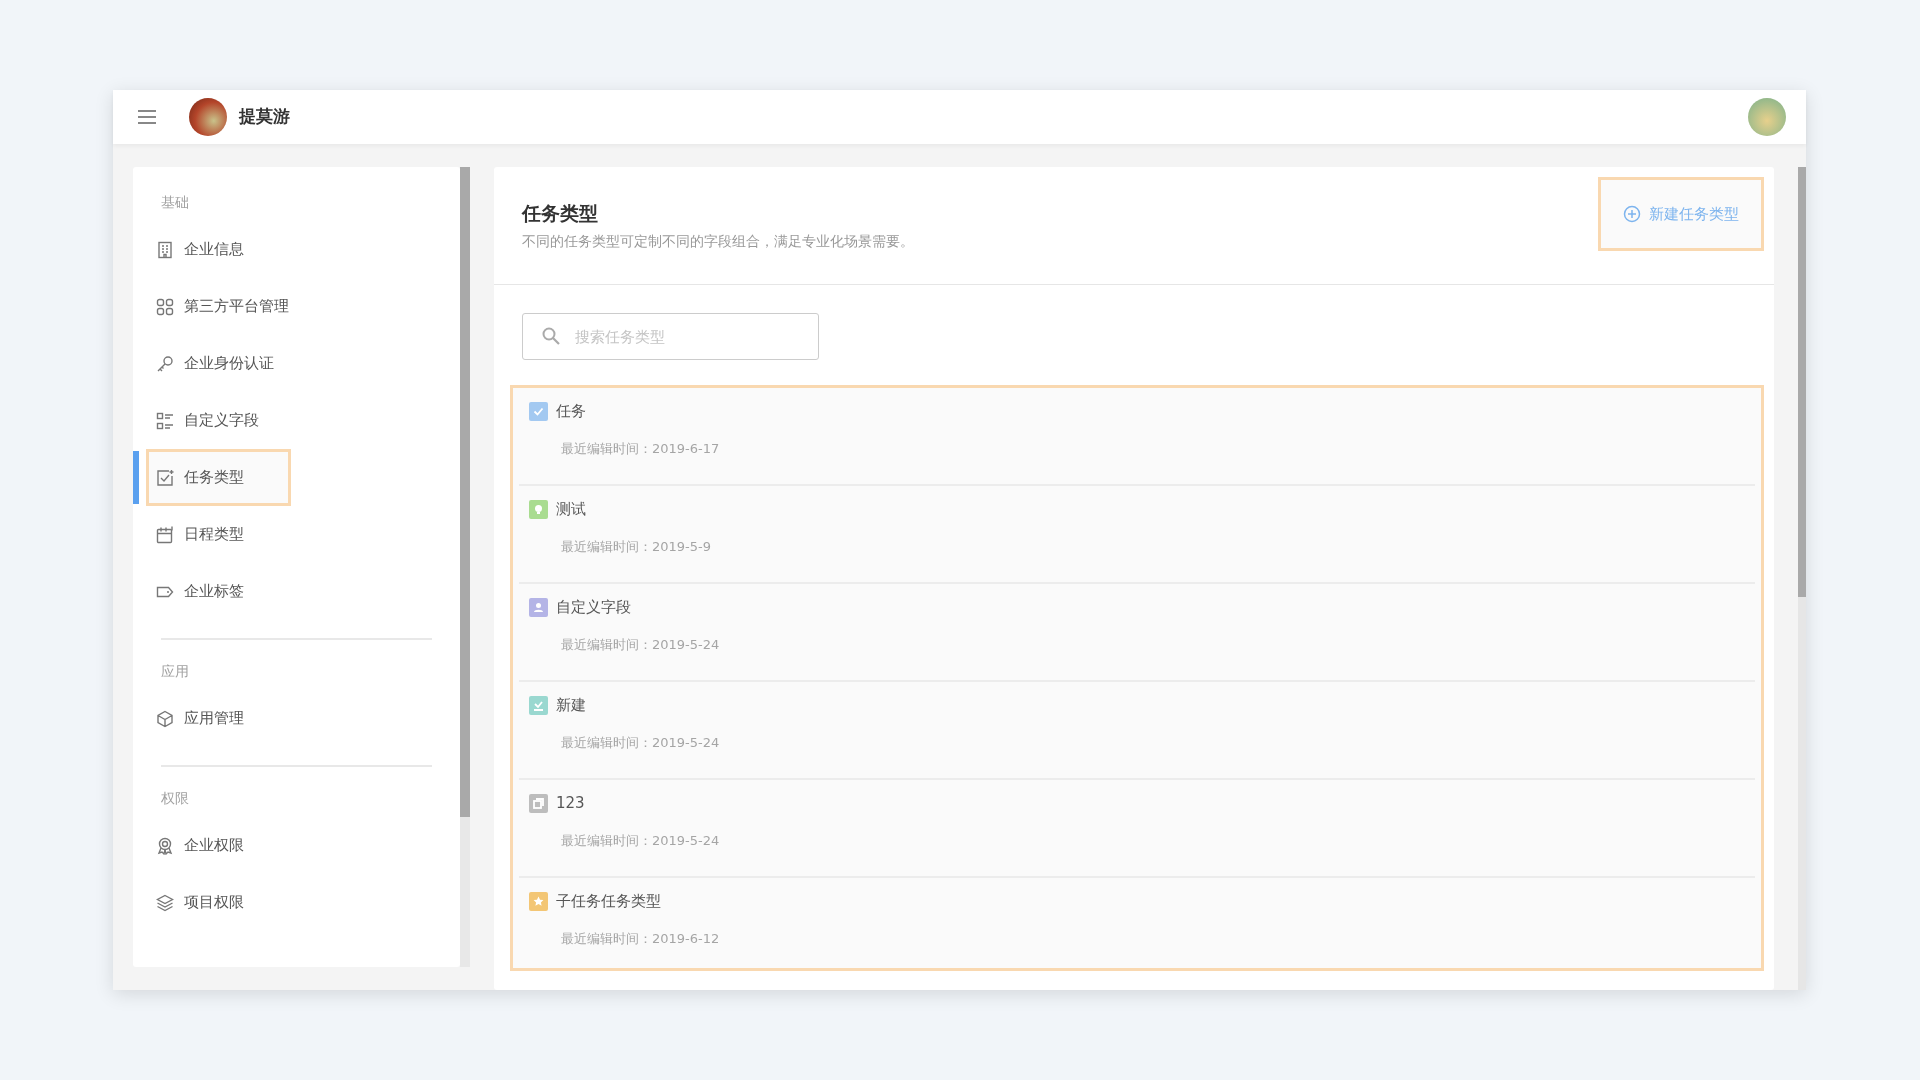  I want to click on sidebar-item: 日程类型, so click(296, 534).